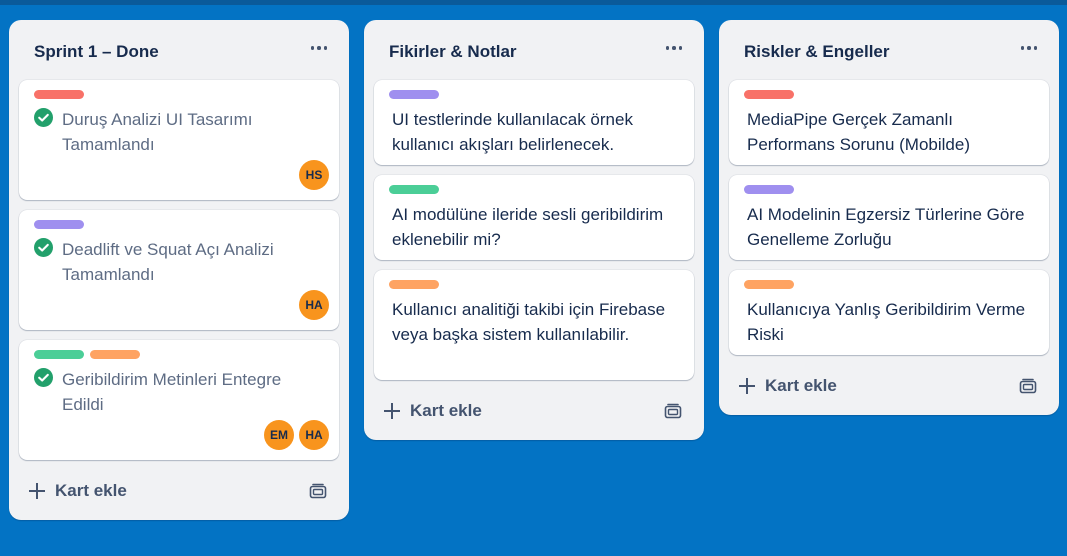  I want to click on card-members: EM HA, so click(296, 435).